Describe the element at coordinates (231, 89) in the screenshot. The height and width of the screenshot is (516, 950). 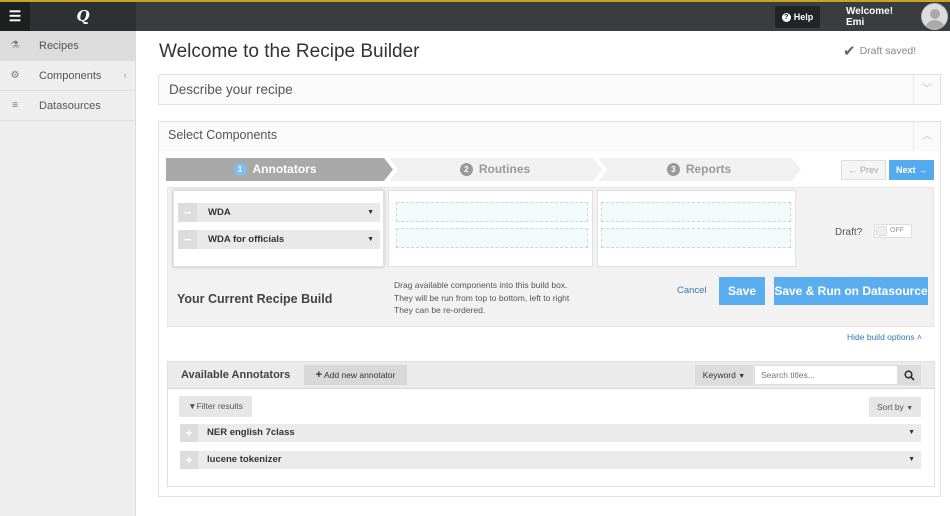
I see `describe-panel-title: Describe your recipe` at that location.